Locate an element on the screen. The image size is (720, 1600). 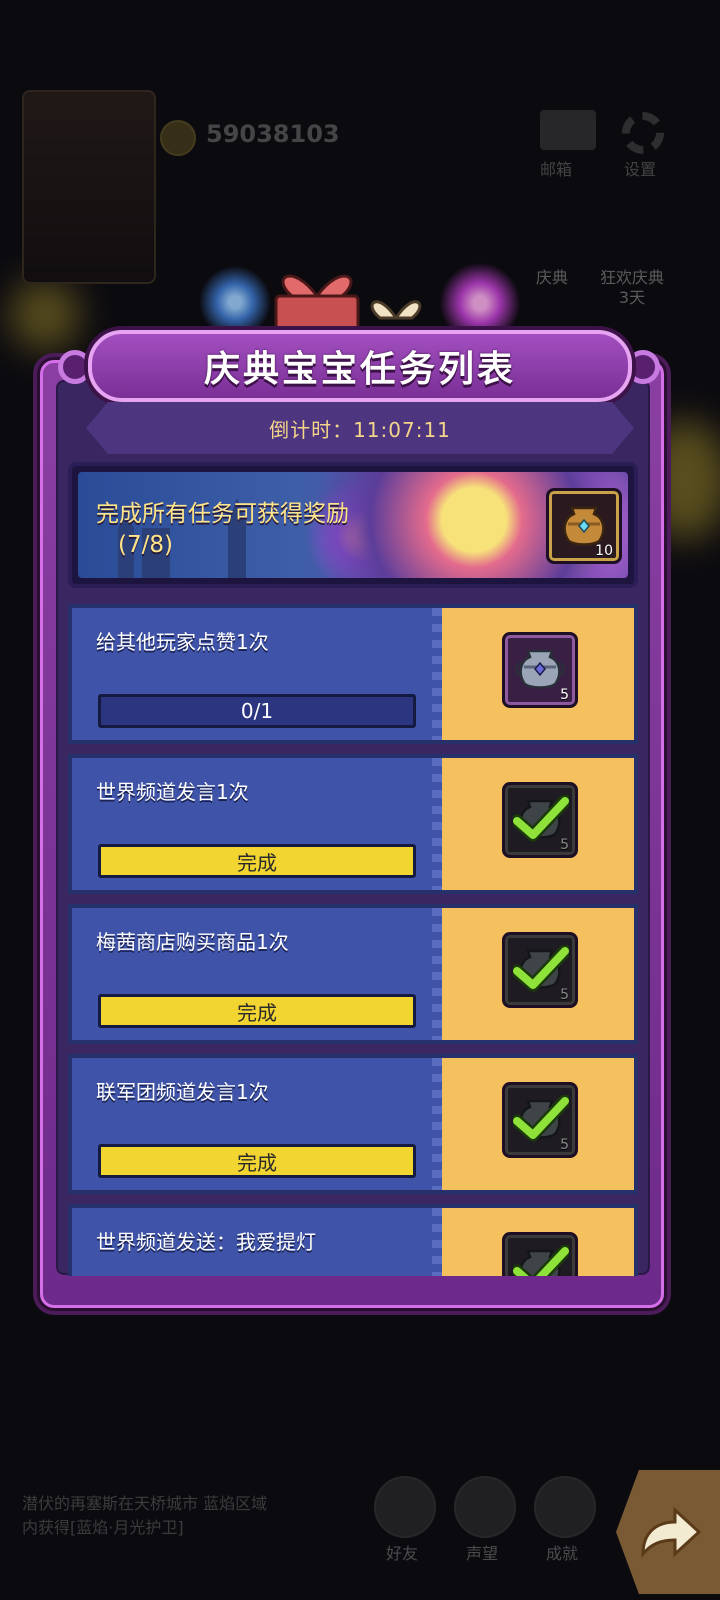
task-row: 联军团频道发言1次 完成 5 is located at coordinates (354, 1124).